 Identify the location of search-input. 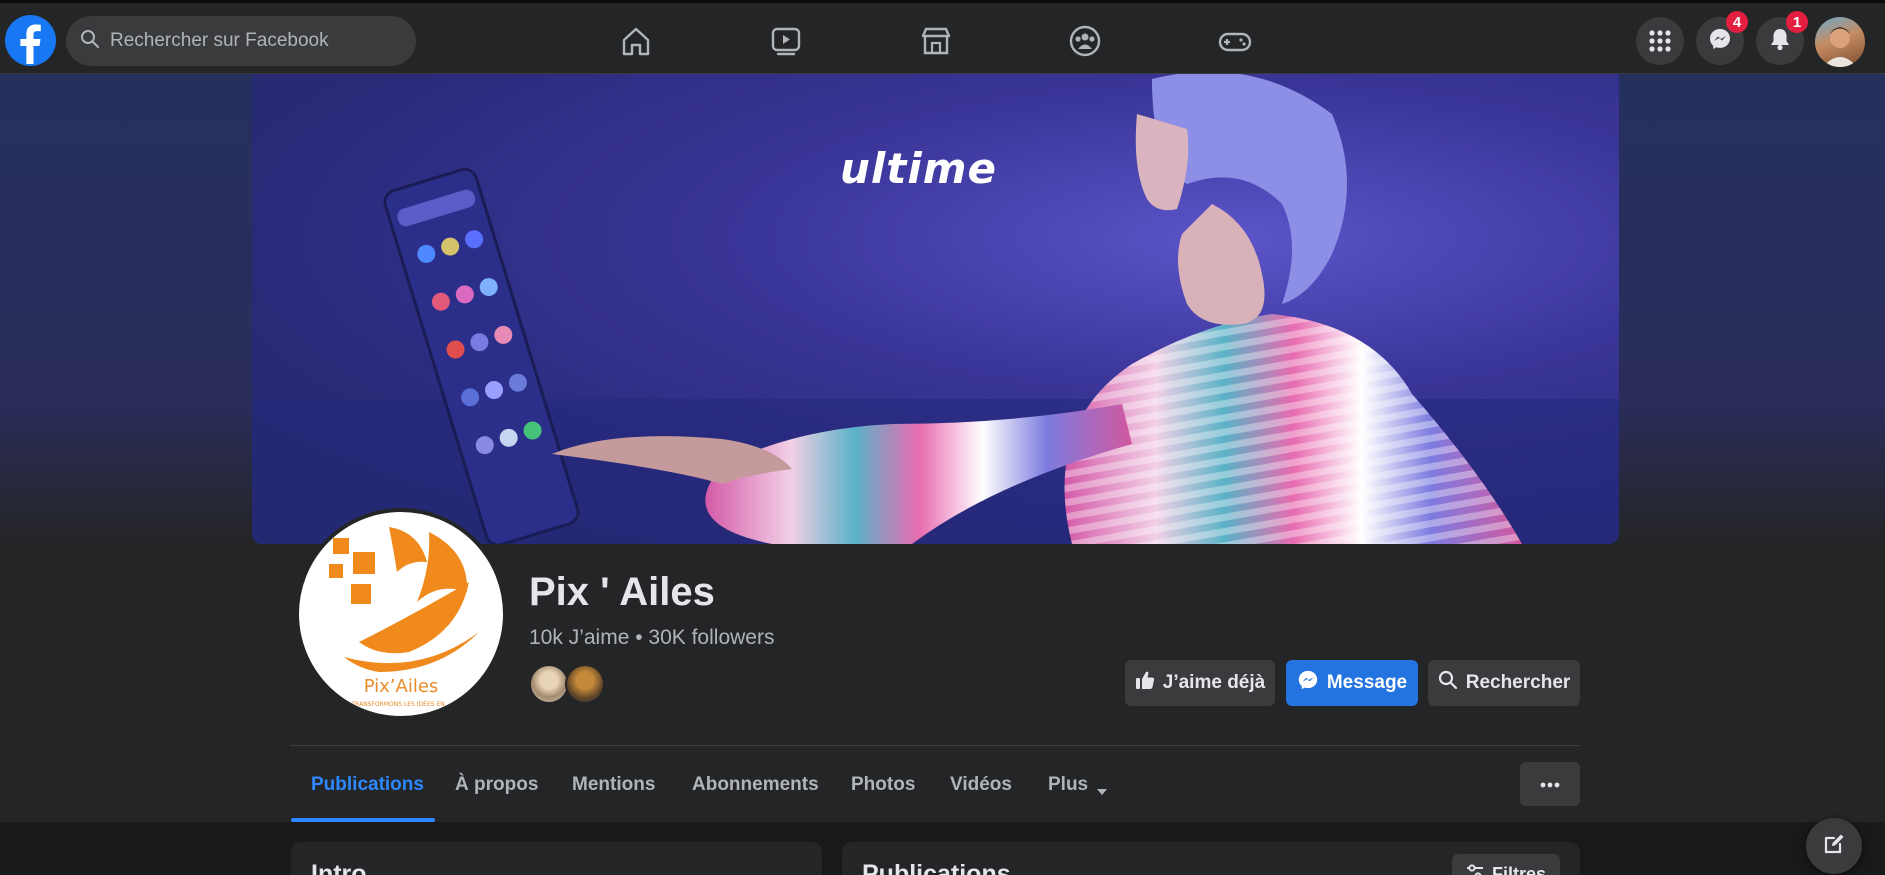
(255, 41).